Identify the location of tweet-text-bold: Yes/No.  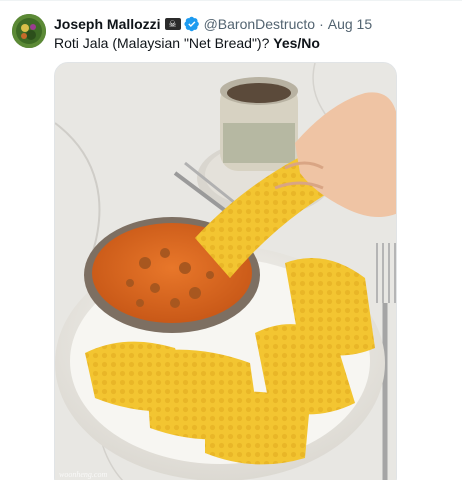
(296, 43).